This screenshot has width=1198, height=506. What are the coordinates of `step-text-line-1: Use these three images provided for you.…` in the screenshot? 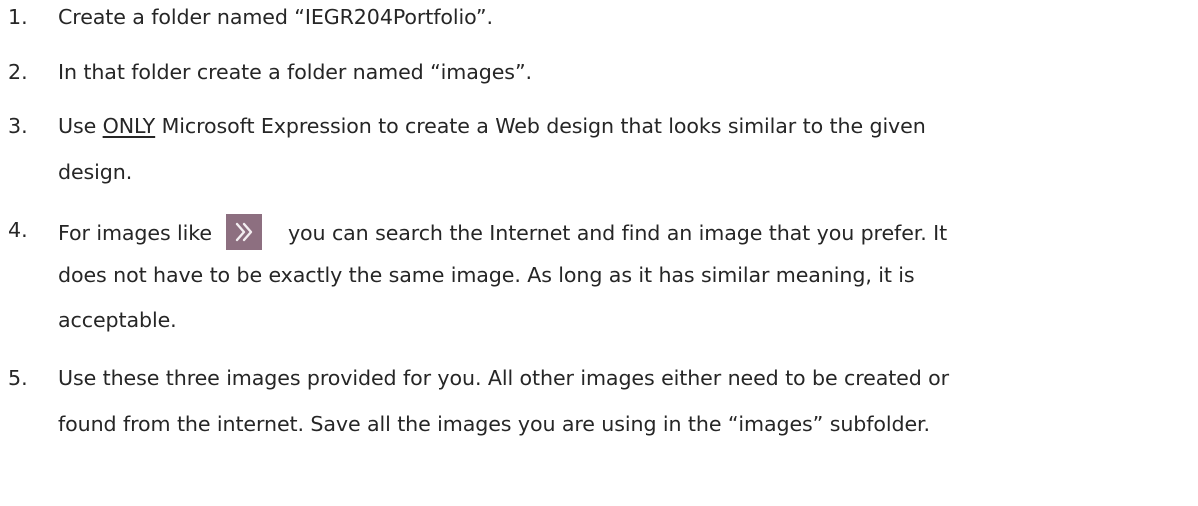 It's located at (504, 378).